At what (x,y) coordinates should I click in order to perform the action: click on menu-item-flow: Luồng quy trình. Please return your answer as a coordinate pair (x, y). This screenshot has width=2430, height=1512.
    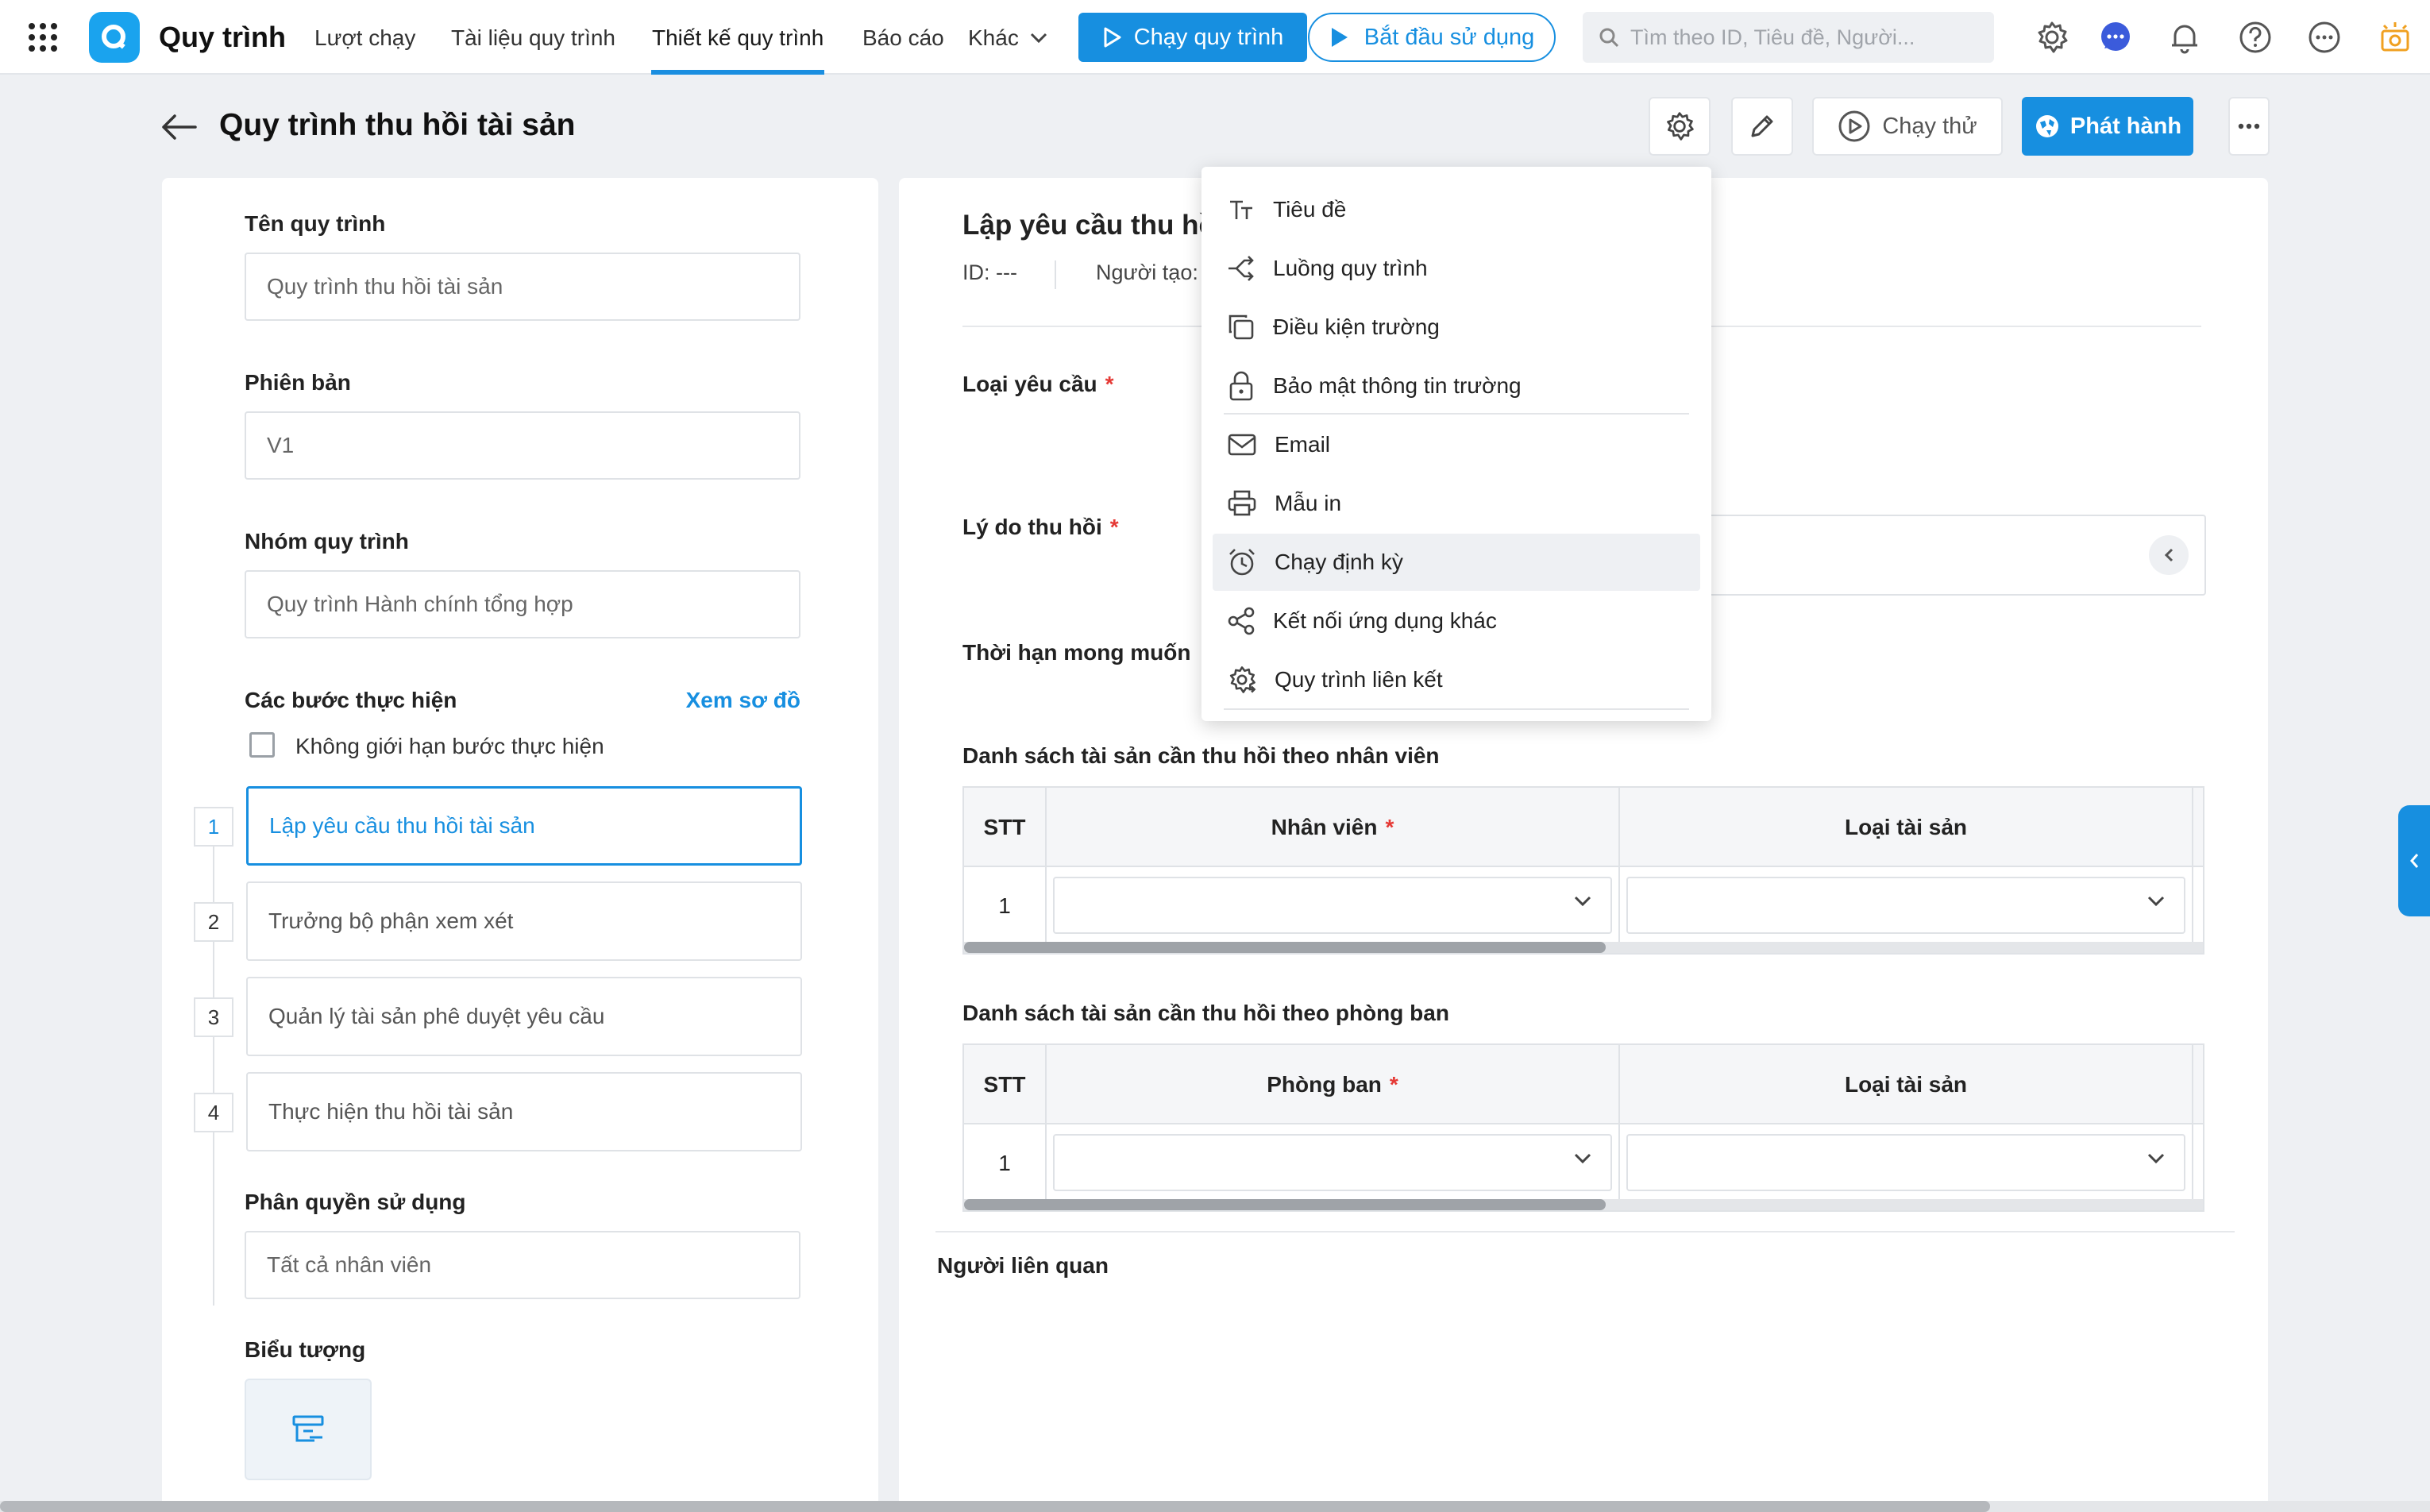
    Looking at the image, I should click on (1456, 268).